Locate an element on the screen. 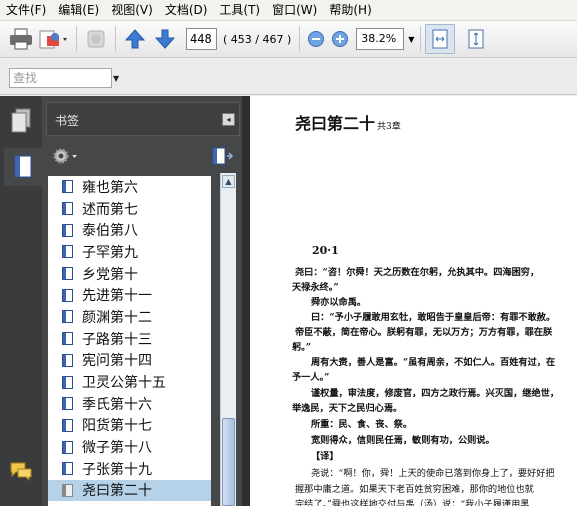 Image resolution: width=577 pixels, height=506 pixels. bookmarks-icon is located at coordinates (23, 166).